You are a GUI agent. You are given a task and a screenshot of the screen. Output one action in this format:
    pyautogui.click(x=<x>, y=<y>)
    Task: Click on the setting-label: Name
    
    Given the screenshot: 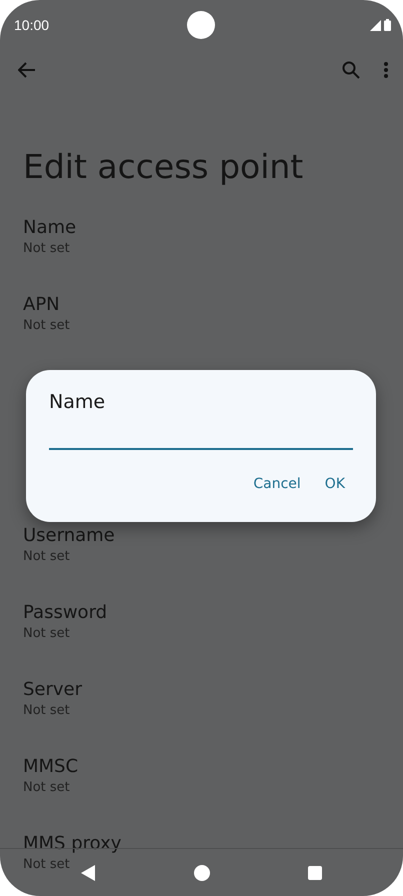 What is the action you would take?
    pyautogui.click(x=49, y=228)
    